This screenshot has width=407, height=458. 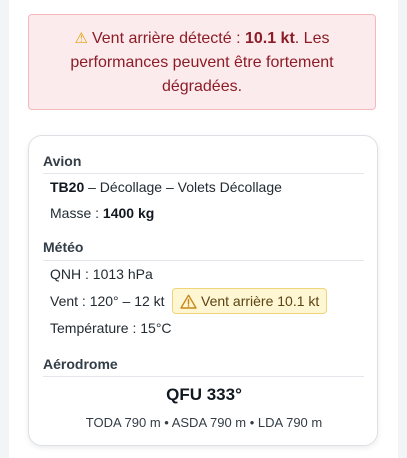 I want to click on section-title-airfield: Aérodrome, so click(x=80, y=364).